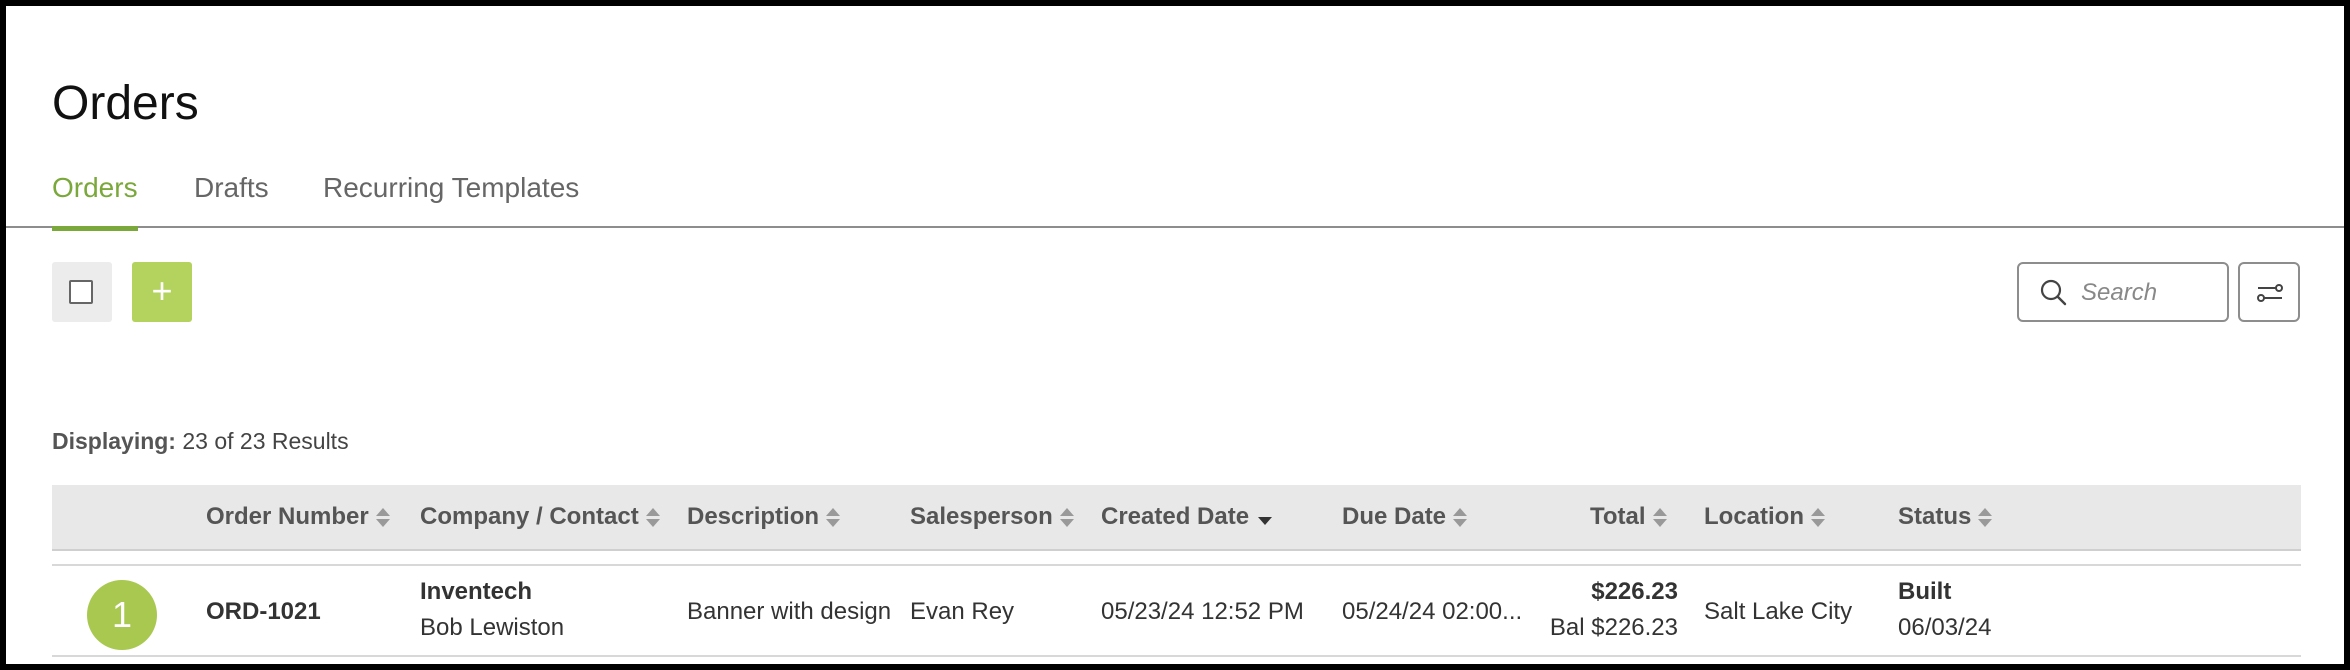 The width and height of the screenshot is (2350, 670). I want to click on page-title: Orders, so click(125, 104).